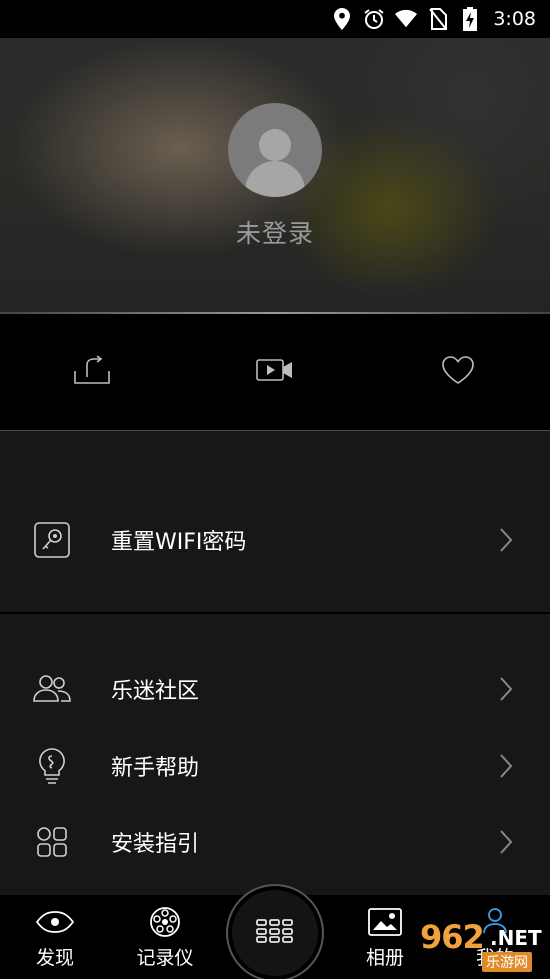 The image size is (550, 979). Describe the element at coordinates (514, 19) in the screenshot. I see `status-time: 3:08` at that location.